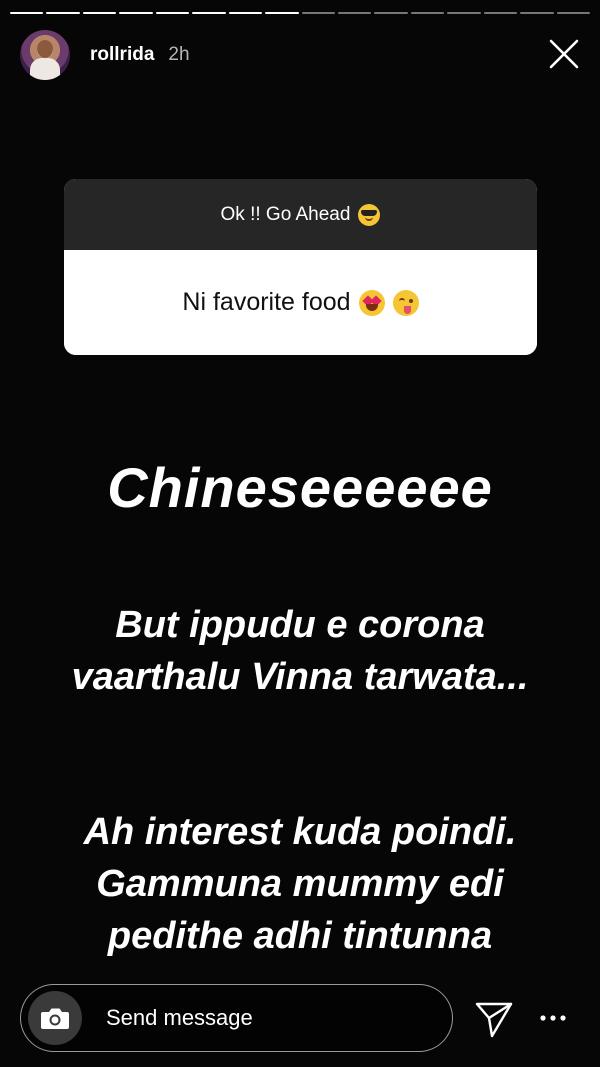 The height and width of the screenshot is (1067, 600). Describe the element at coordinates (371, 307) in the screenshot. I see `emoji-smile` at that location.